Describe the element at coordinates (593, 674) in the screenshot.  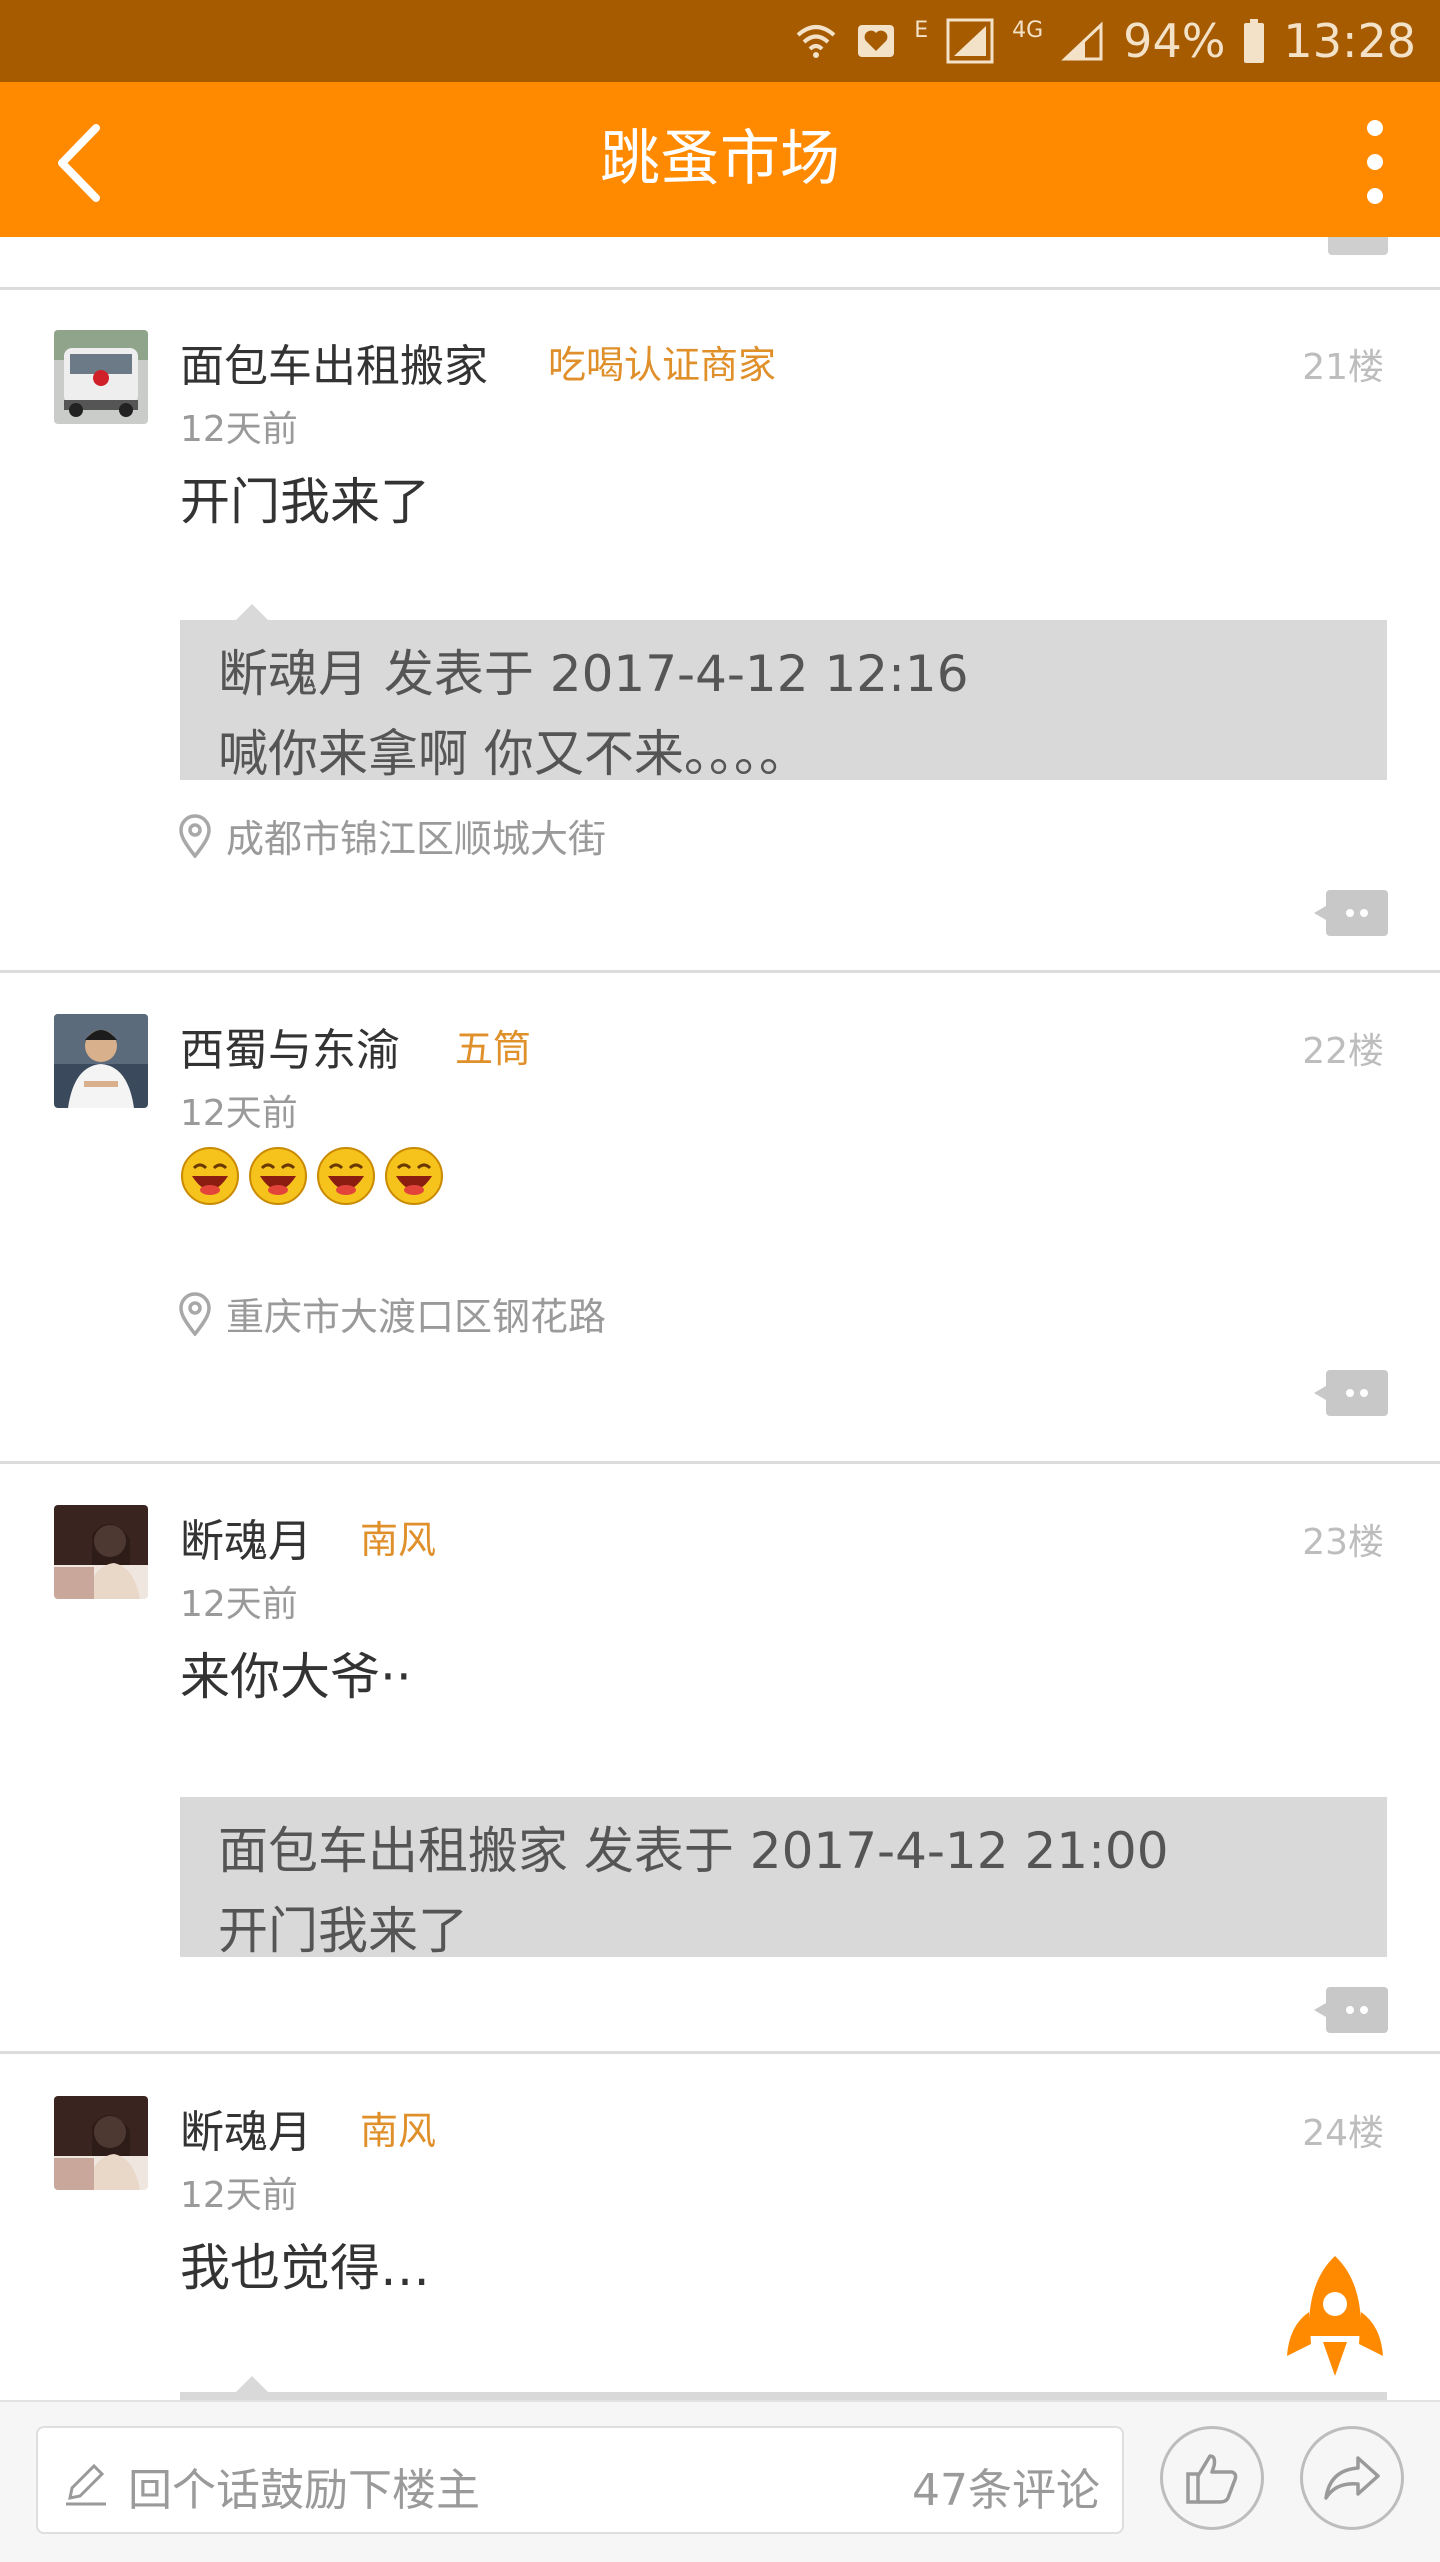
I see `quote-header: 断魂月 发表于 2017-4-12 12:16` at that location.